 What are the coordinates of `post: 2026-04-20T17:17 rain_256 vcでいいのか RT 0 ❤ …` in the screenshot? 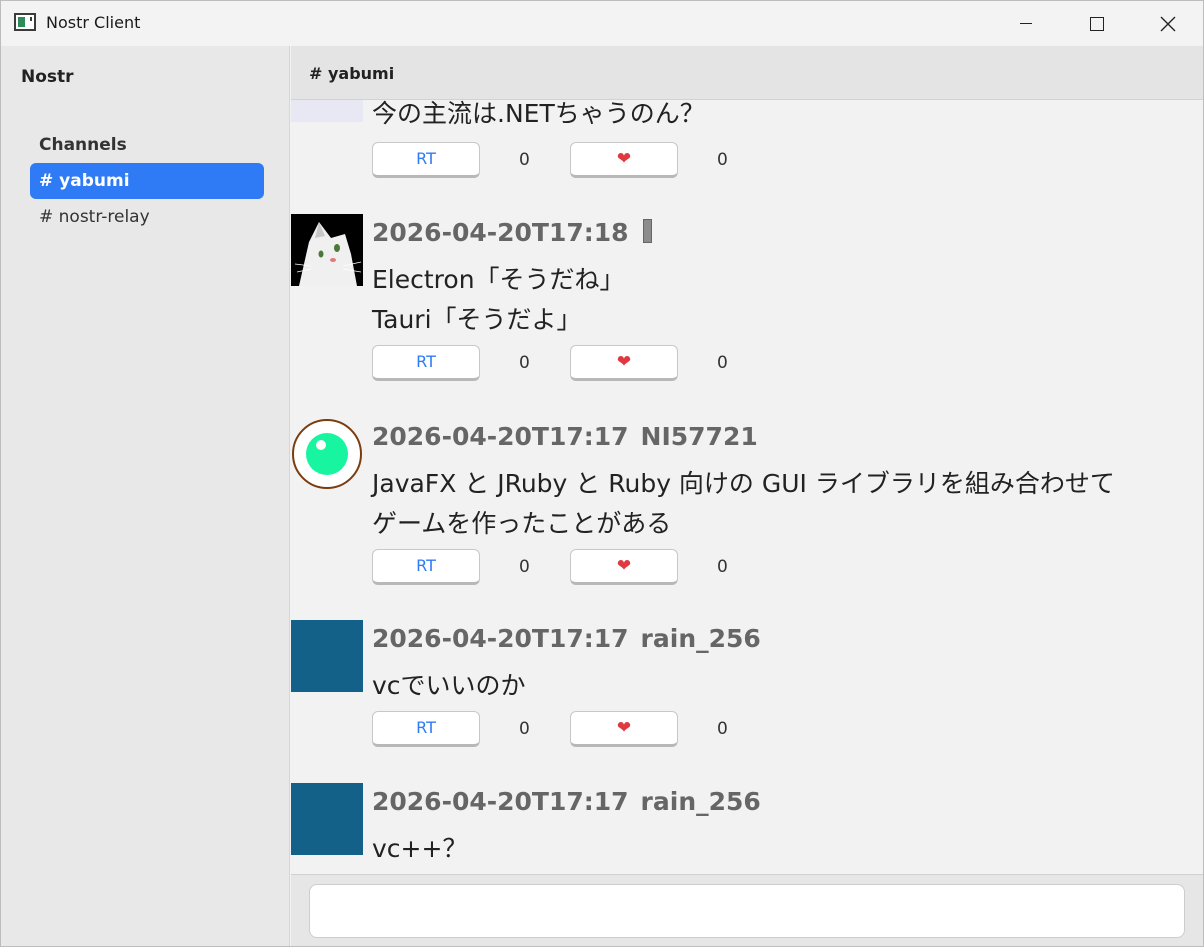 It's located at (747, 690).